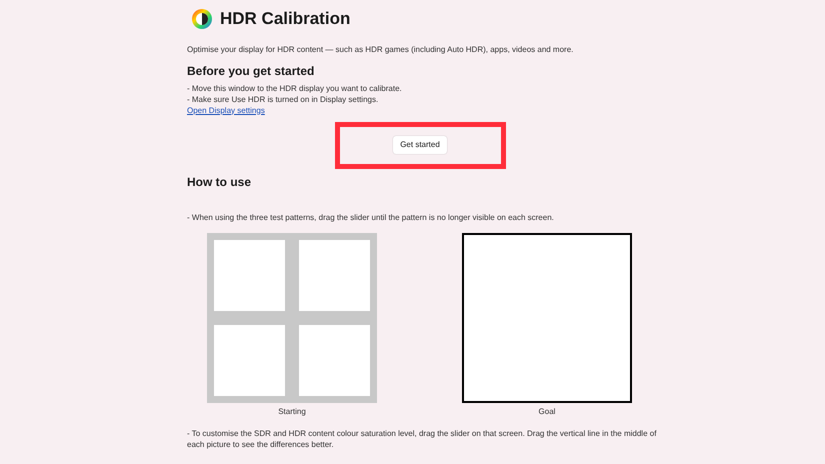 This screenshot has height=464, width=825. Describe the element at coordinates (285, 19) in the screenshot. I see `app-title: HDR Calibration` at that location.